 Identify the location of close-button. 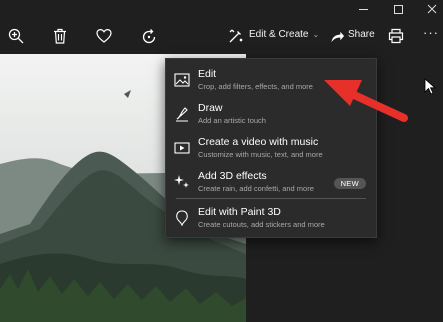
(429, 9).